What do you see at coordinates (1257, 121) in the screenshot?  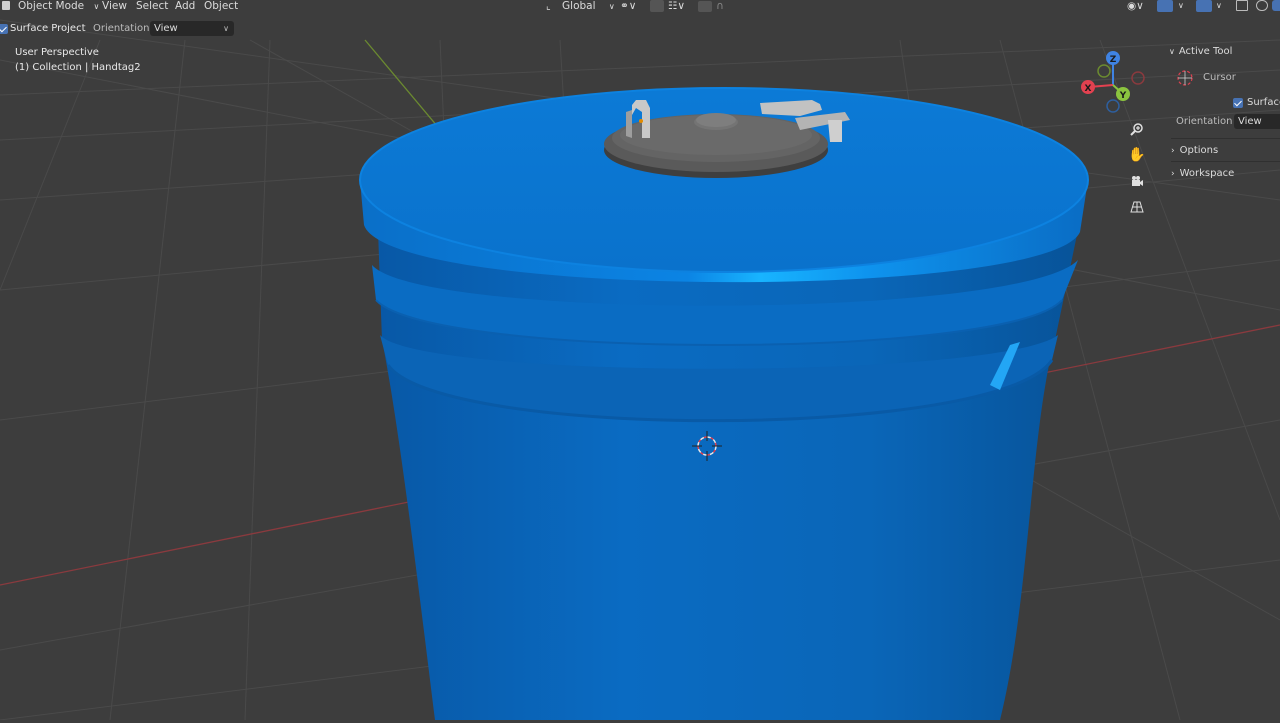 I see `sidebar-orientation-dropdown: View` at bounding box center [1257, 121].